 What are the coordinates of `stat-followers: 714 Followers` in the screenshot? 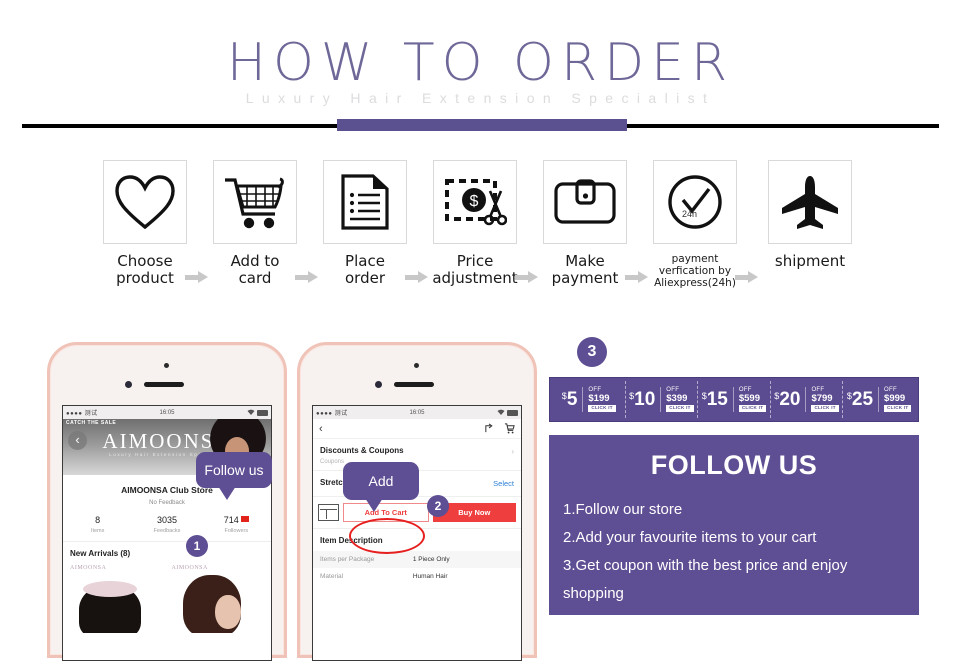 It's located at (236, 524).